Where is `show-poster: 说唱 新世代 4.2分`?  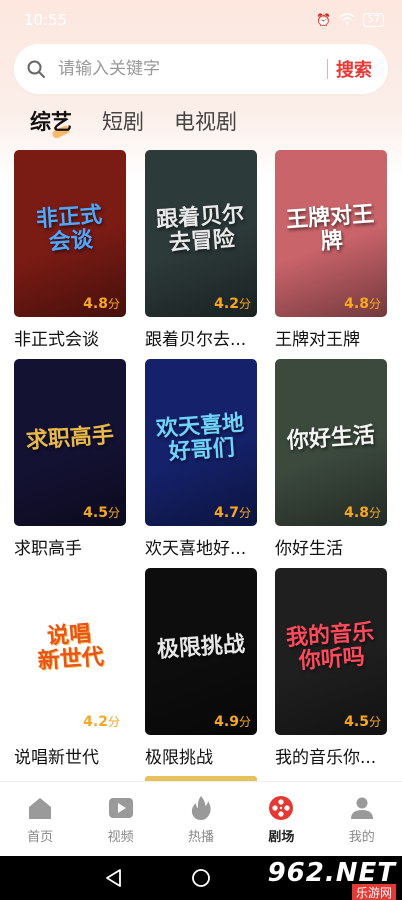 show-poster: 说唱 新世代 4.2分 is located at coordinates (70, 651).